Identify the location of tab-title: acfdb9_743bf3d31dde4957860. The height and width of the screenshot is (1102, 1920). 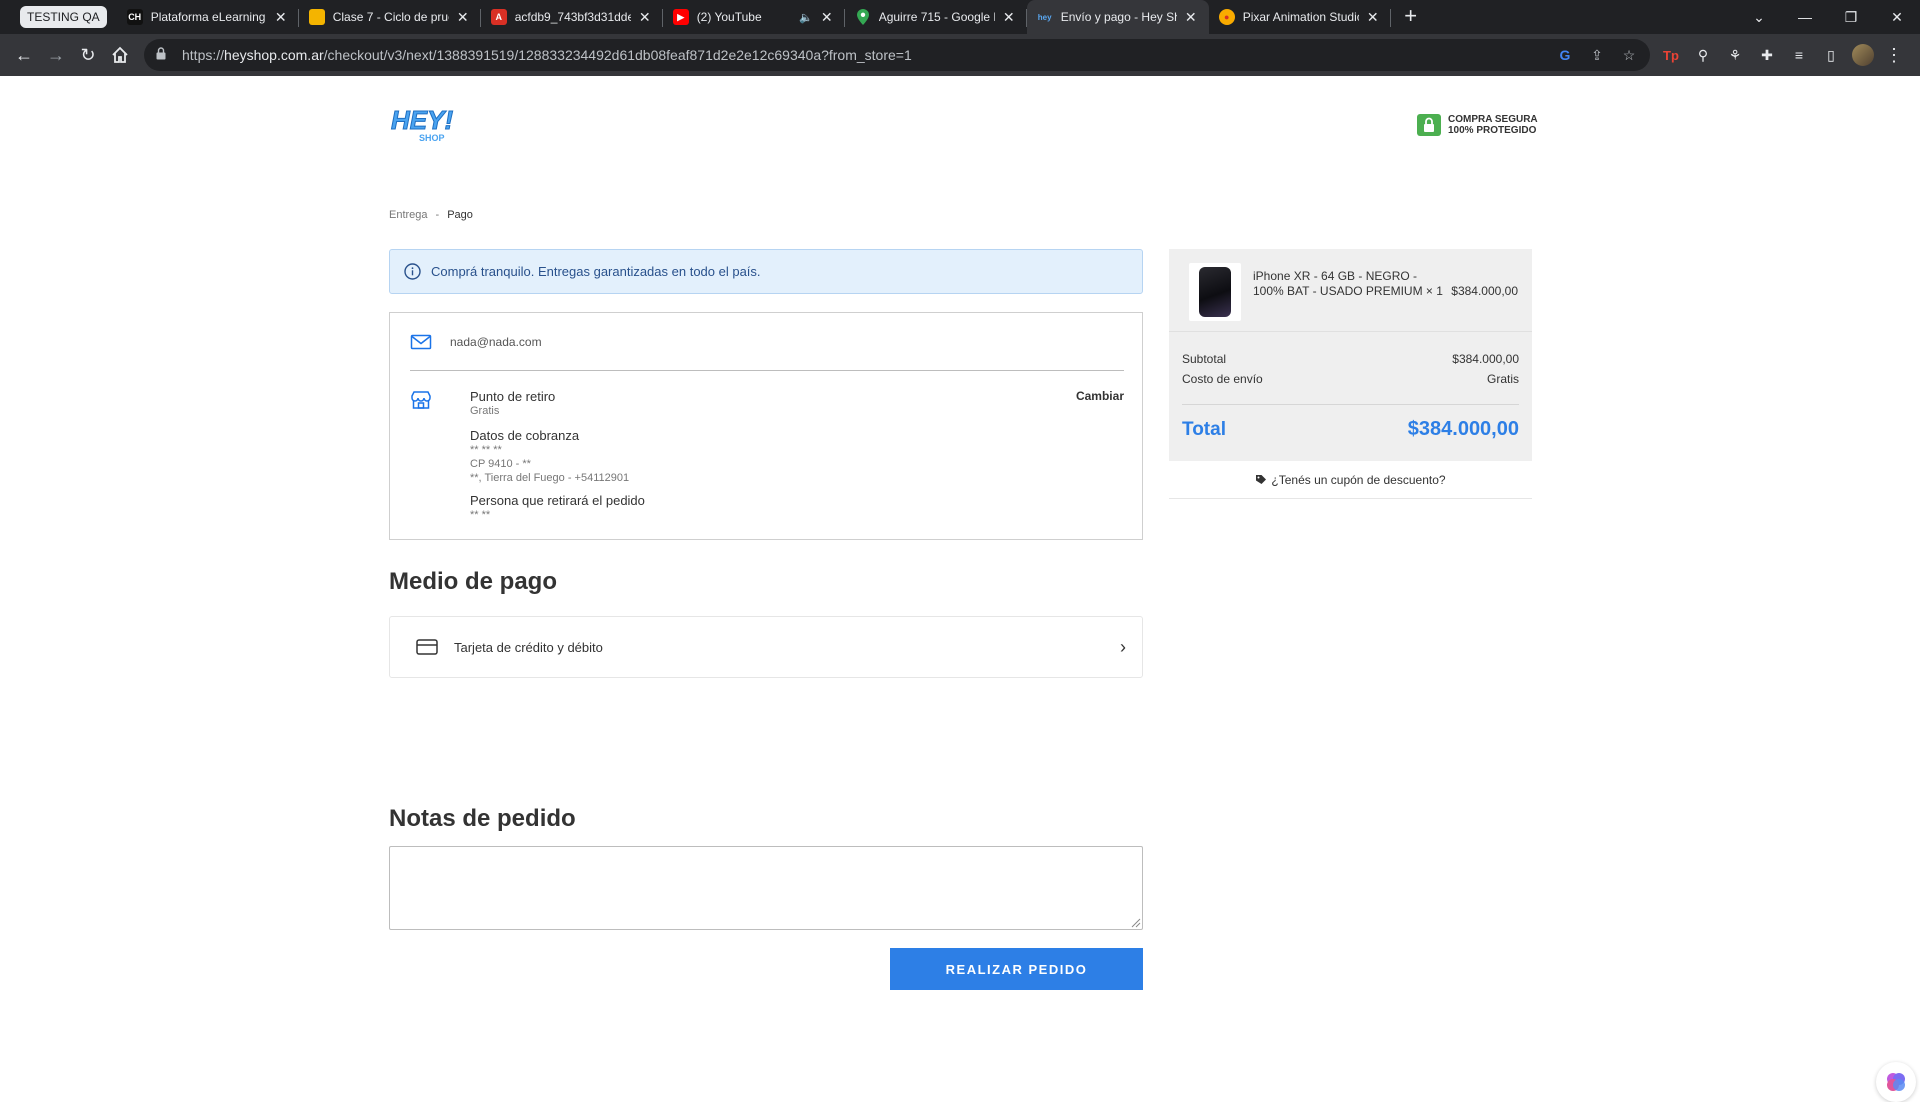
(572, 17).